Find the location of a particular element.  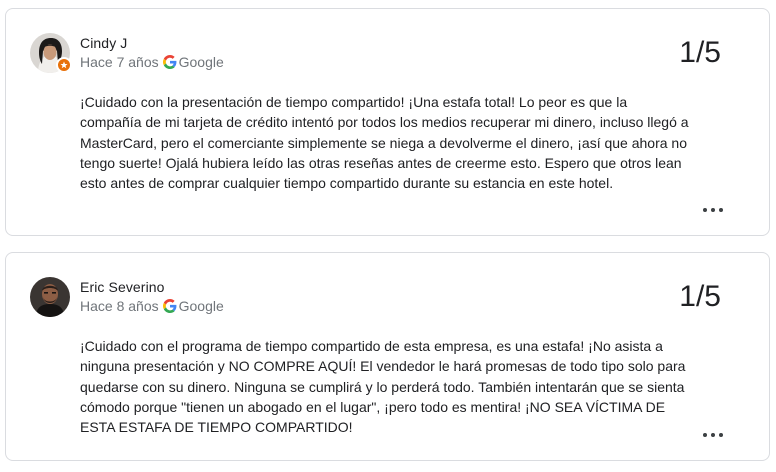

review-meta: Hace 7 años Google is located at coordinates (152, 62).